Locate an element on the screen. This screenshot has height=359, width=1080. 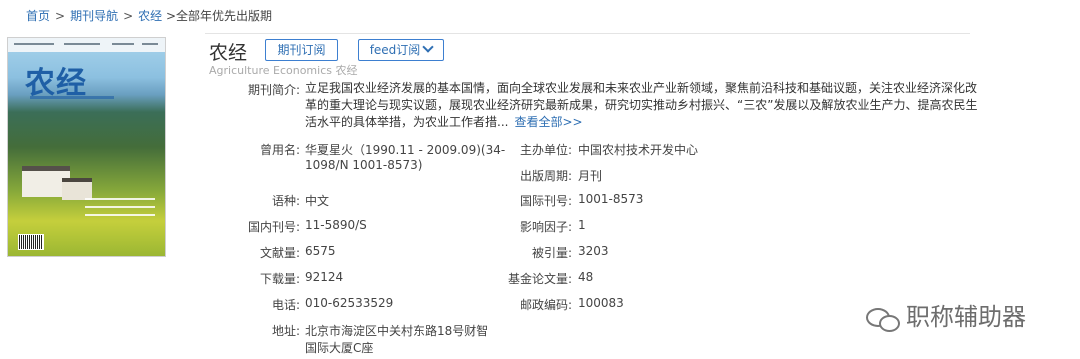
chevron-down-icon is located at coordinates (428, 47).